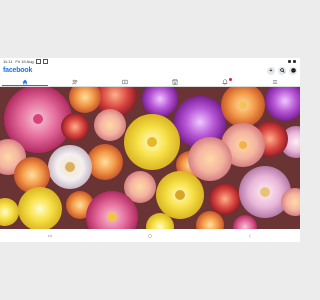  What do you see at coordinates (150, 61) in the screenshot?
I see `status-bar: 11:11 Fri 19 Aug` at bounding box center [150, 61].